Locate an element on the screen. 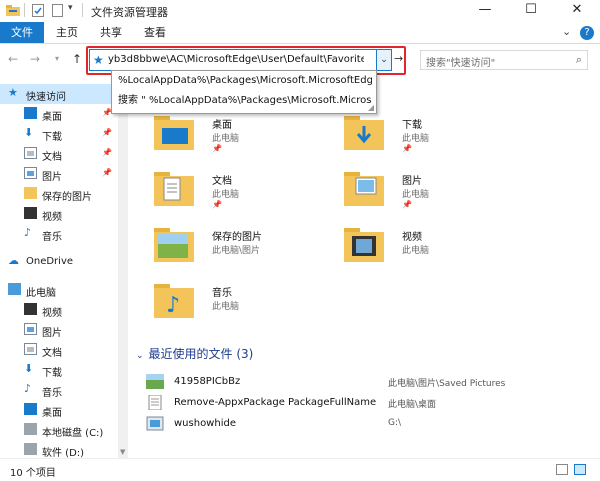 This screenshot has height=481, width=600. up-button: ↑ is located at coordinates (77, 59).